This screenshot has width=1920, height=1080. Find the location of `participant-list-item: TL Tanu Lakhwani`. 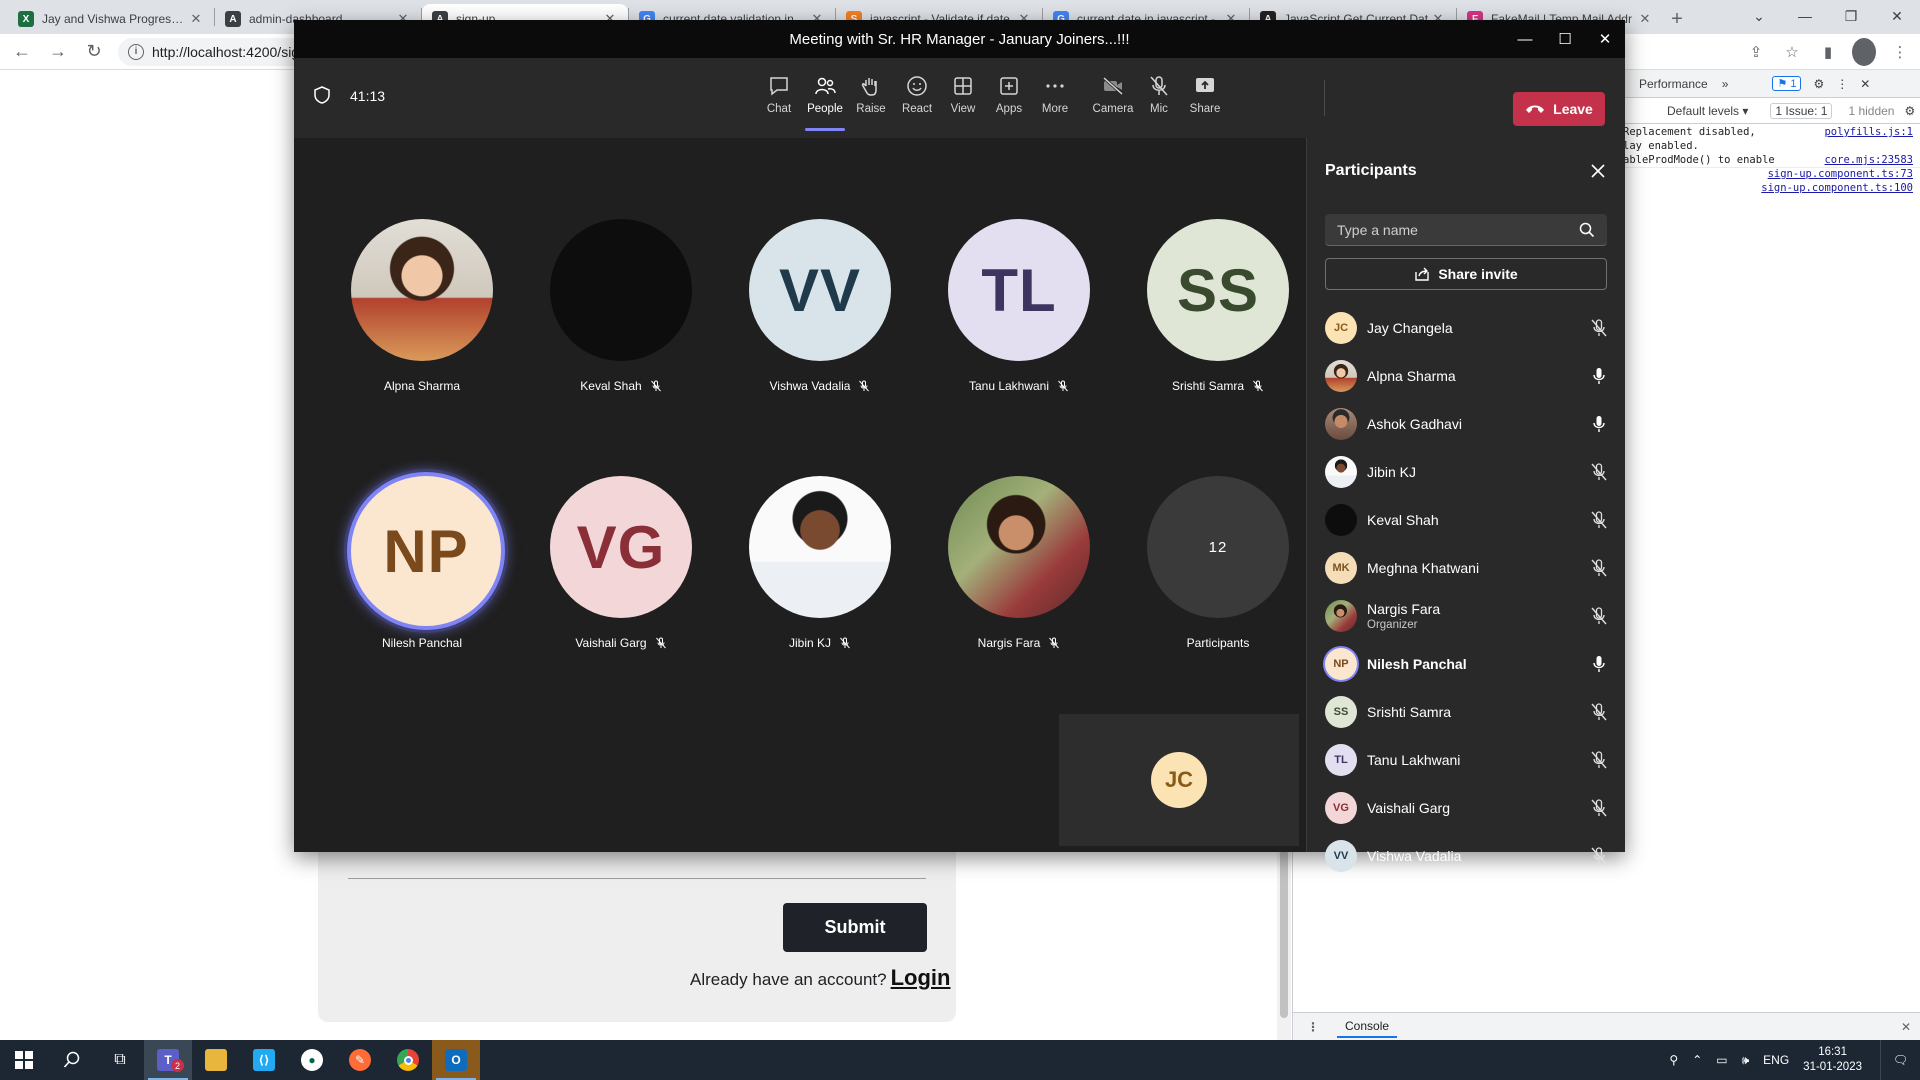

participant-list-item: TL Tanu Lakhwani is located at coordinates (1470, 760).